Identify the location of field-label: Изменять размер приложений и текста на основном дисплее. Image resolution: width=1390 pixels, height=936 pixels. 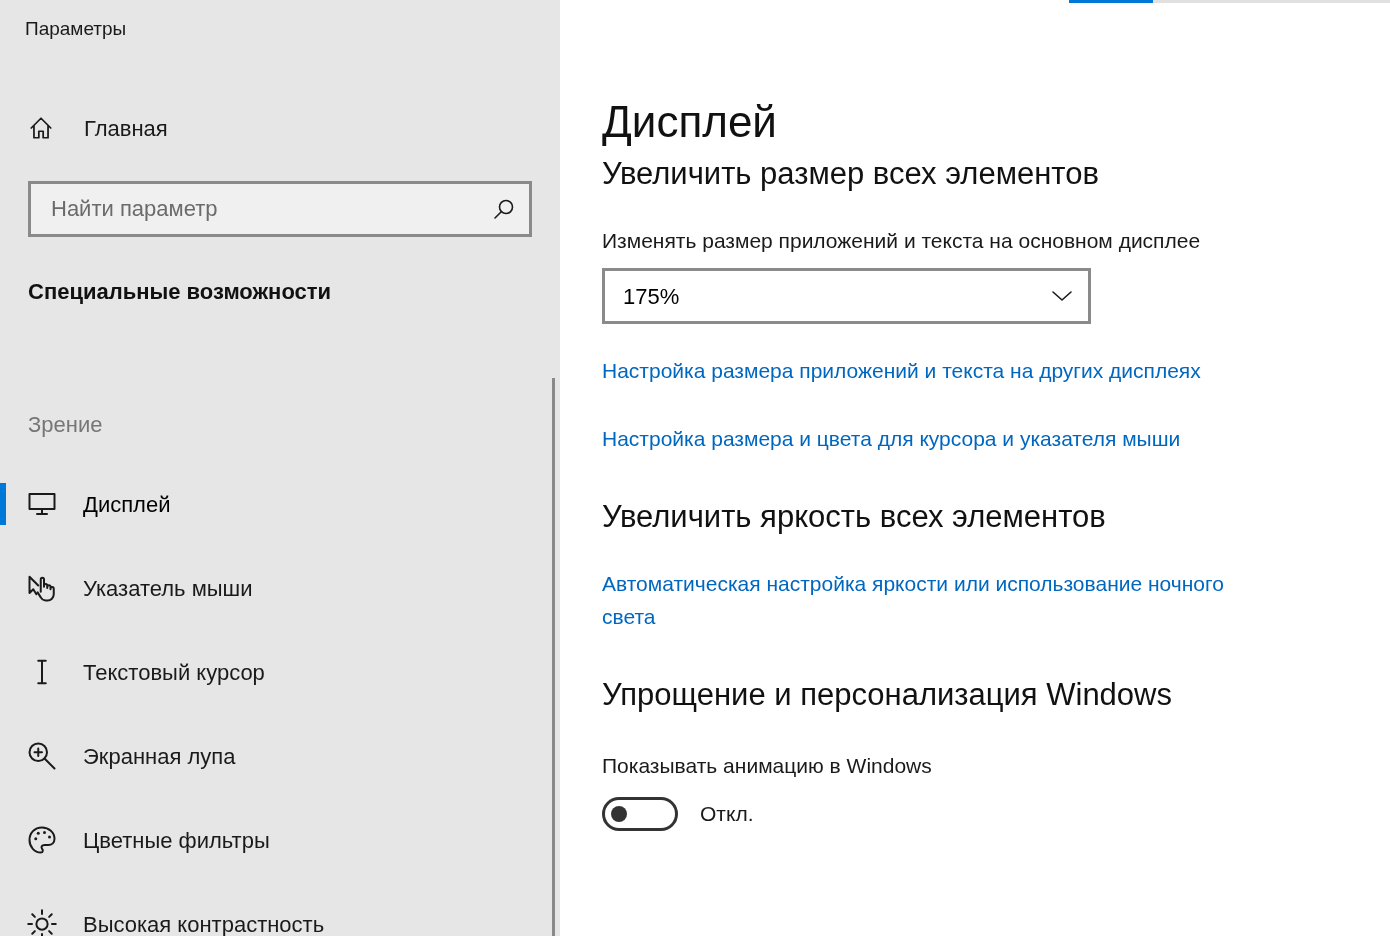
(902, 241).